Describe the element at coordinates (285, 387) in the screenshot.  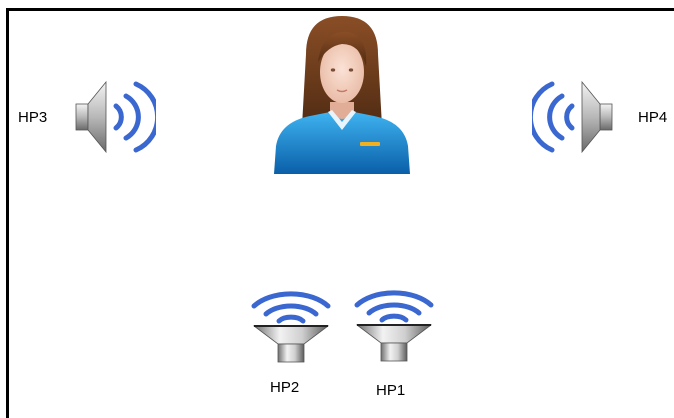
I see `speaker-label-hp2: HP2` at that location.